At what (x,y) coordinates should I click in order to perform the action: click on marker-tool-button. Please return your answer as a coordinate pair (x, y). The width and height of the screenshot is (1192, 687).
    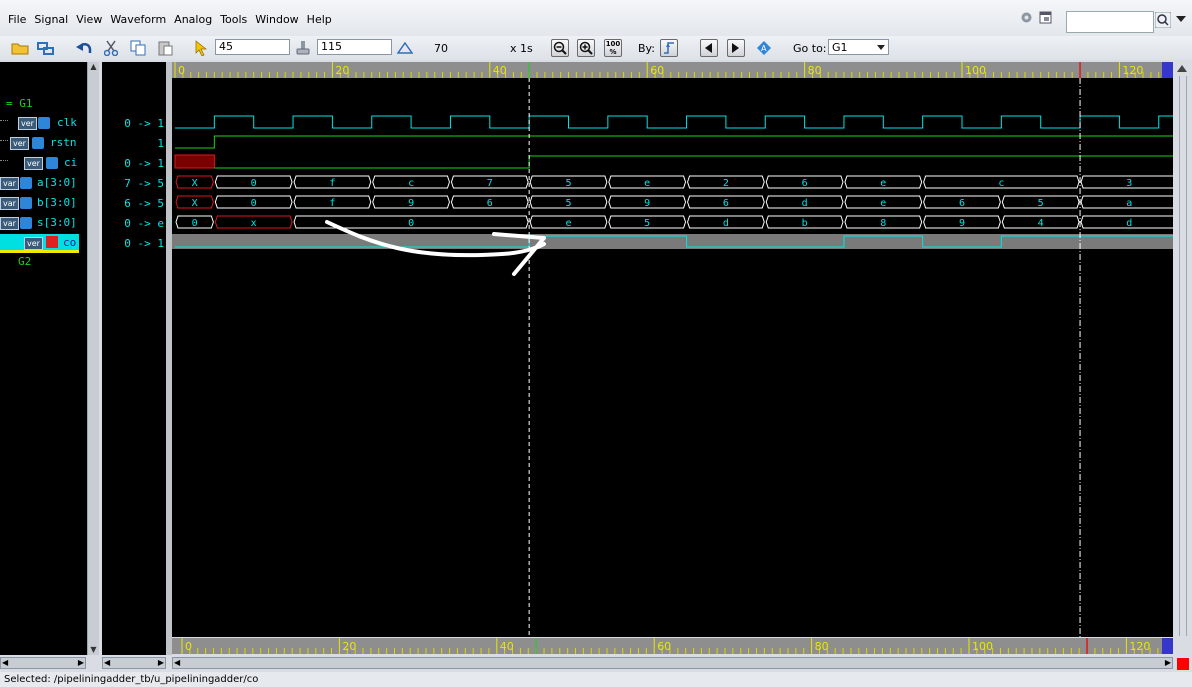
    Looking at the image, I should click on (303, 48).